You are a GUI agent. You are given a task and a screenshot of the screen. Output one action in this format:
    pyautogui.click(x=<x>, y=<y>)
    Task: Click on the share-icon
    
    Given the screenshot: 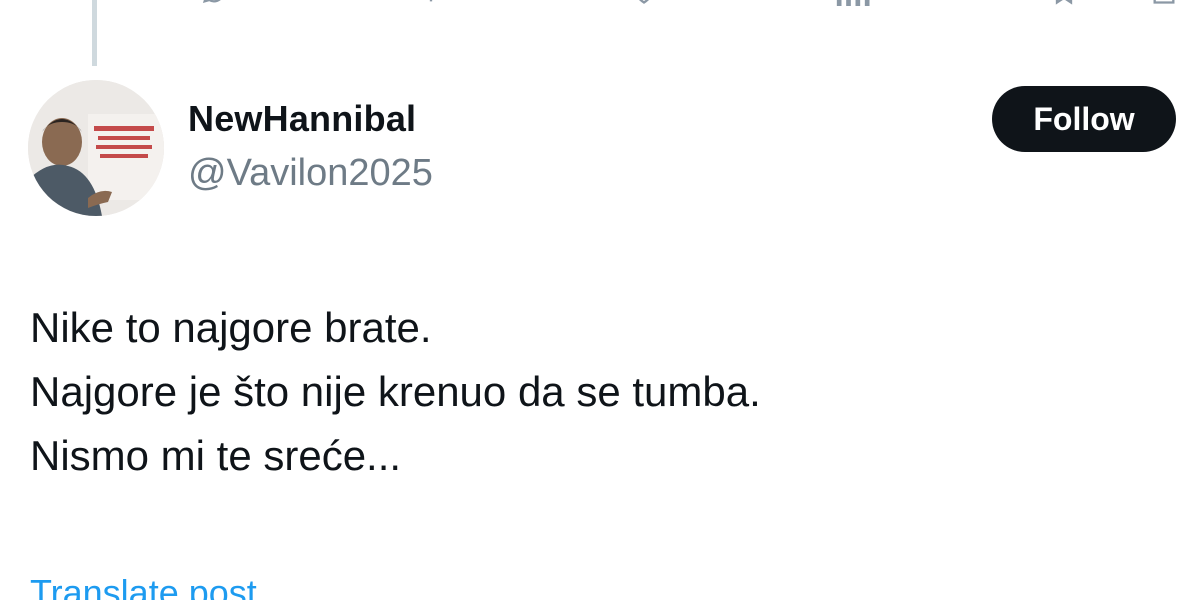 What is the action you would take?
    pyautogui.click(x=1164, y=3)
    